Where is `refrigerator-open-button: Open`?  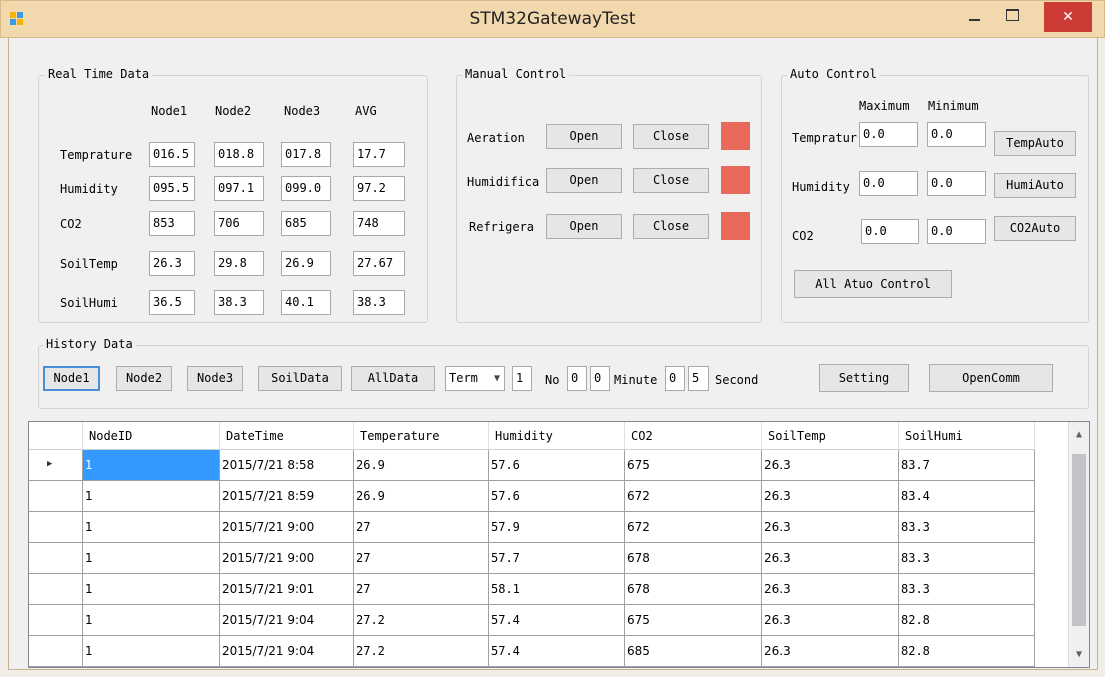 refrigerator-open-button: Open is located at coordinates (584, 226).